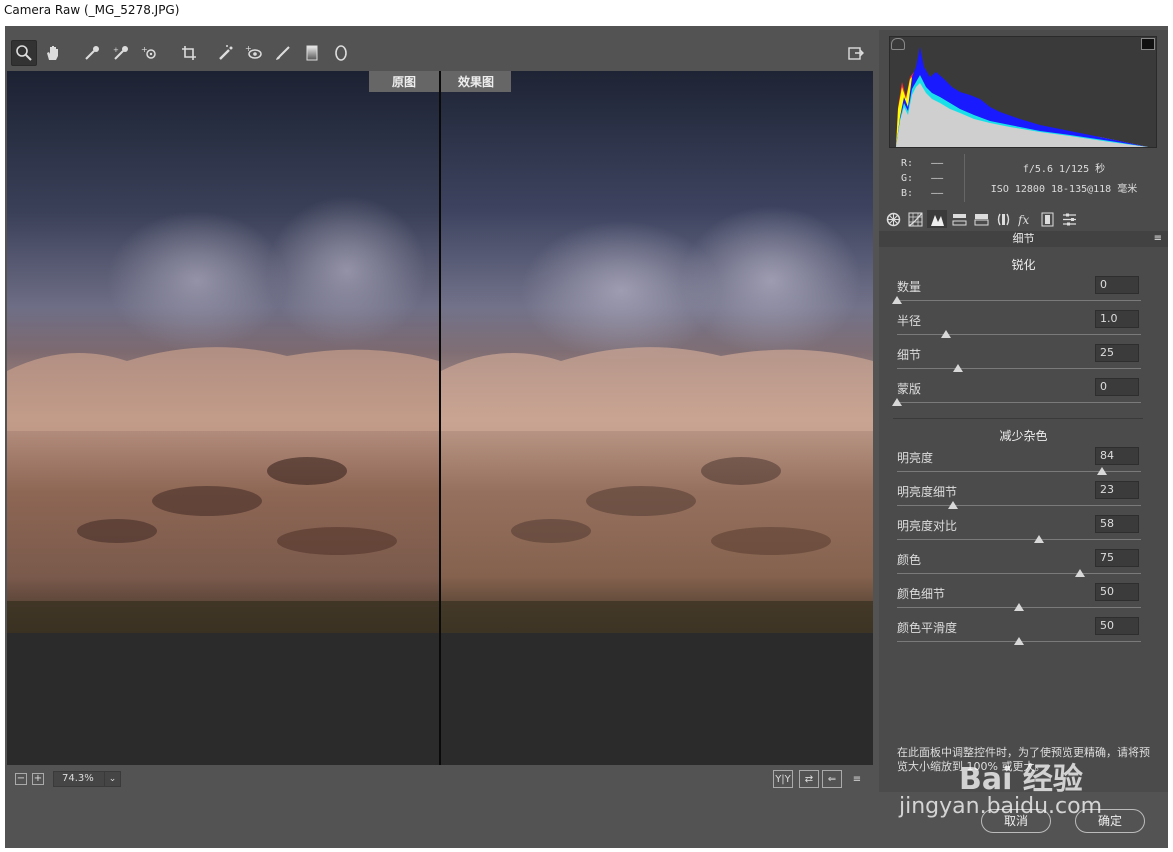 The height and width of the screenshot is (852, 1173). Describe the element at coordinates (1023, 92) in the screenshot. I see `histogram` at that location.